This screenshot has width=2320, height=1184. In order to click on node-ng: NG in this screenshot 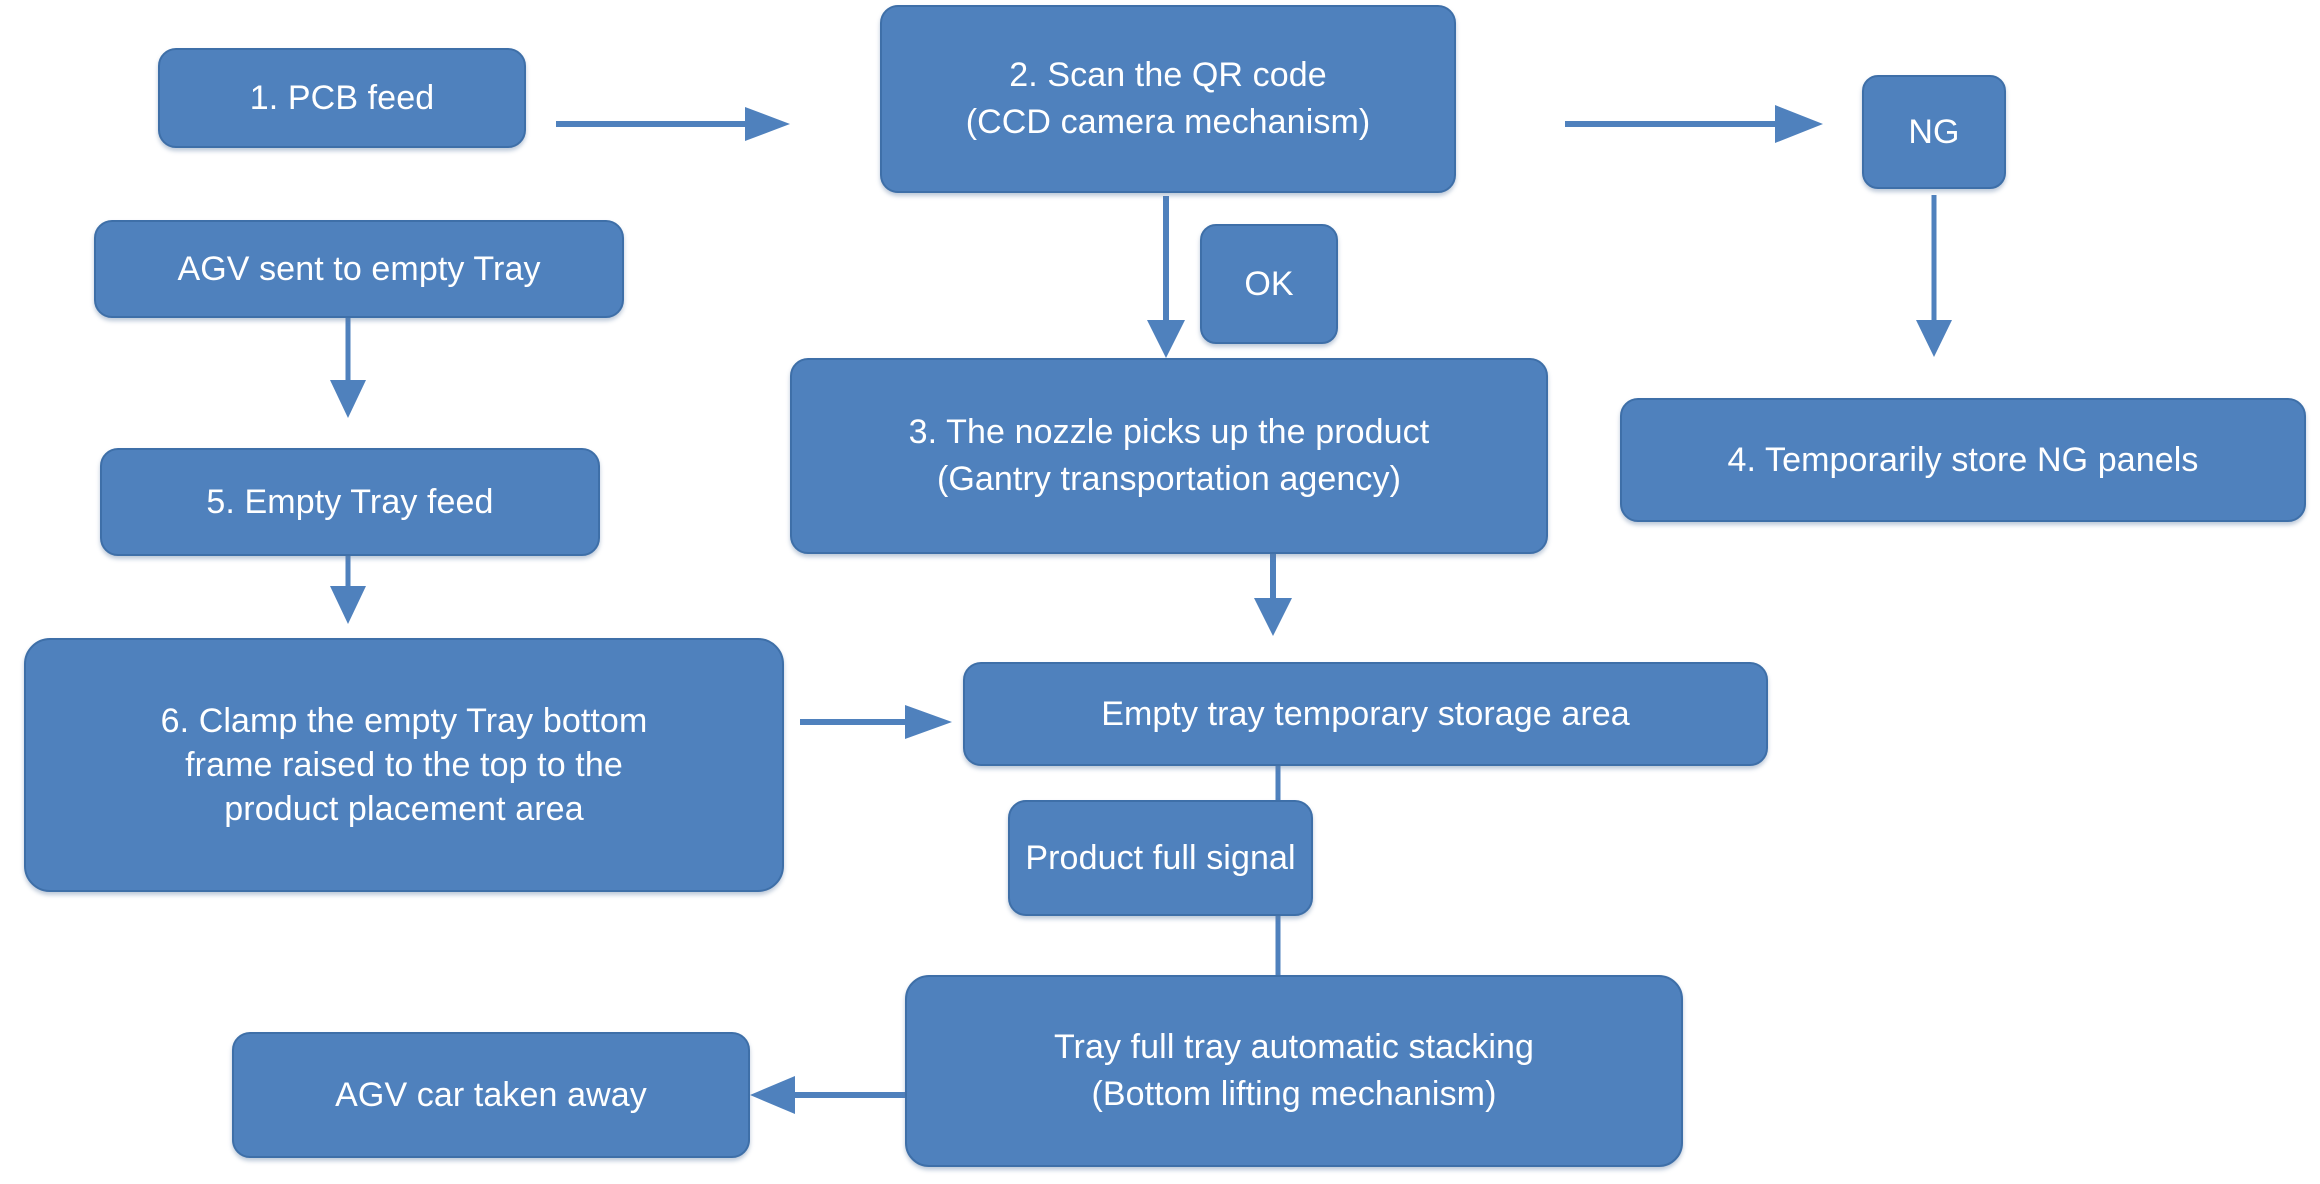, I will do `click(1934, 132)`.